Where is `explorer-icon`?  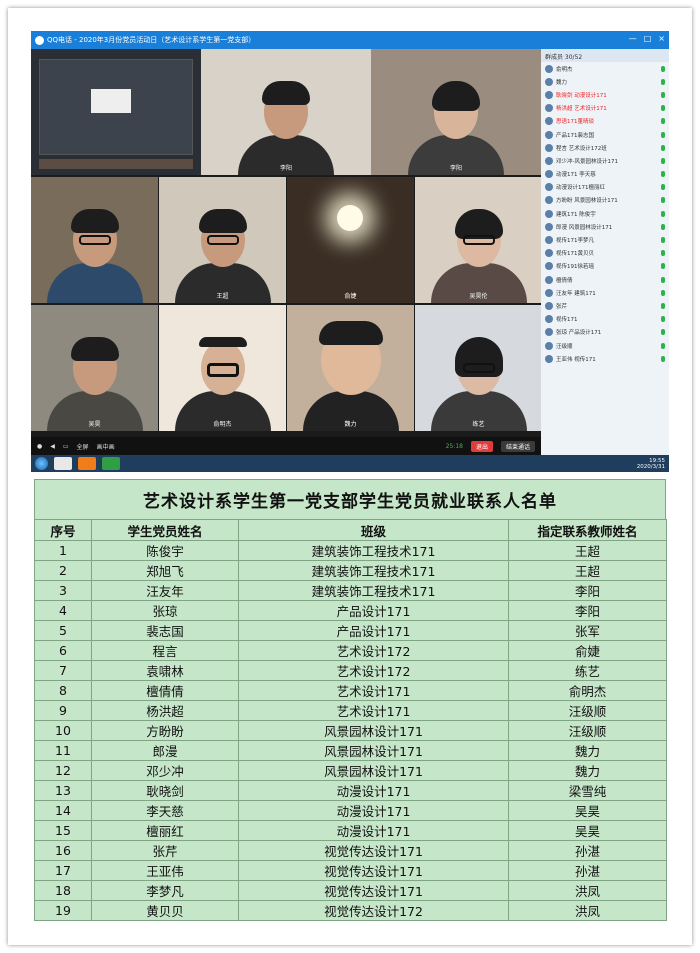
explorer-icon is located at coordinates (63, 463).